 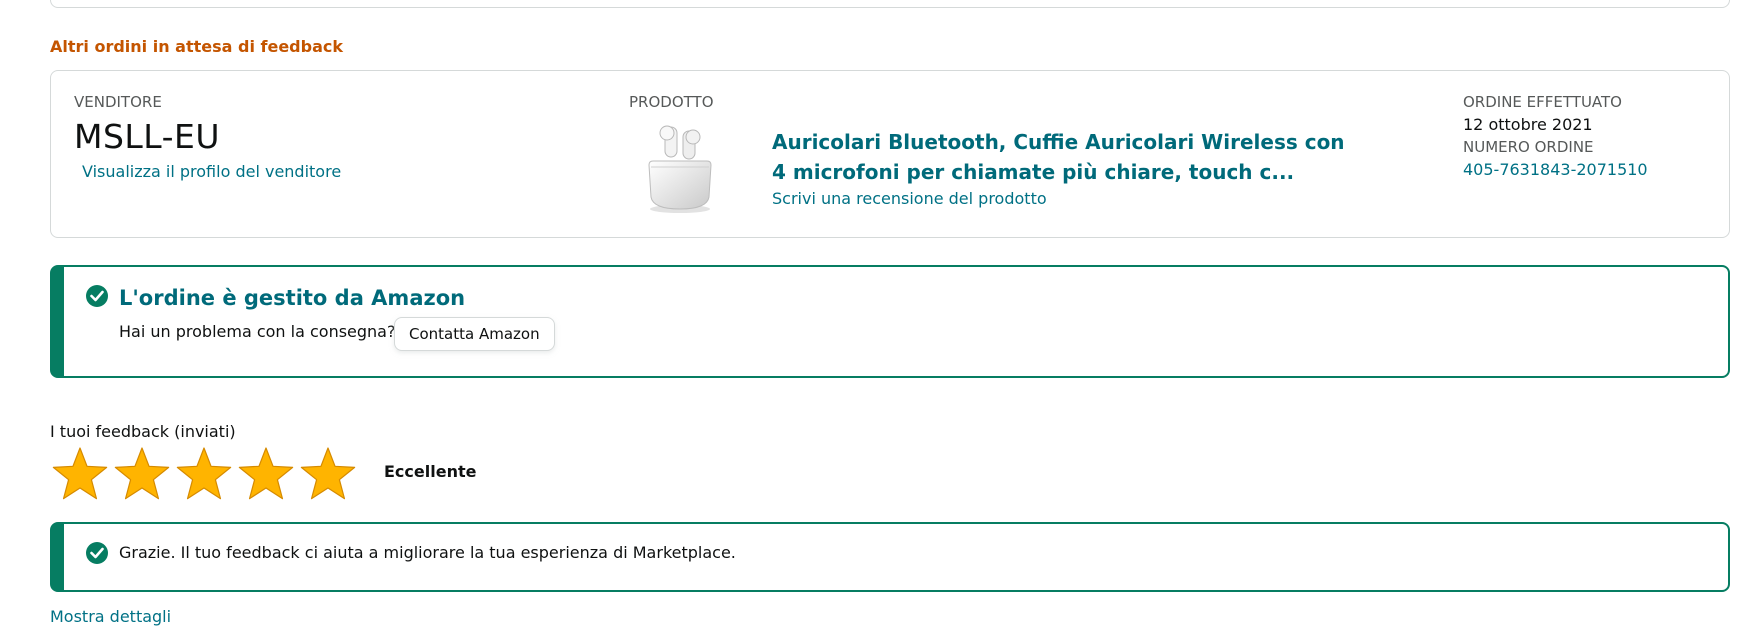 What do you see at coordinates (110, 616) in the screenshot?
I see `show-details-link: Mostra dettagli` at bounding box center [110, 616].